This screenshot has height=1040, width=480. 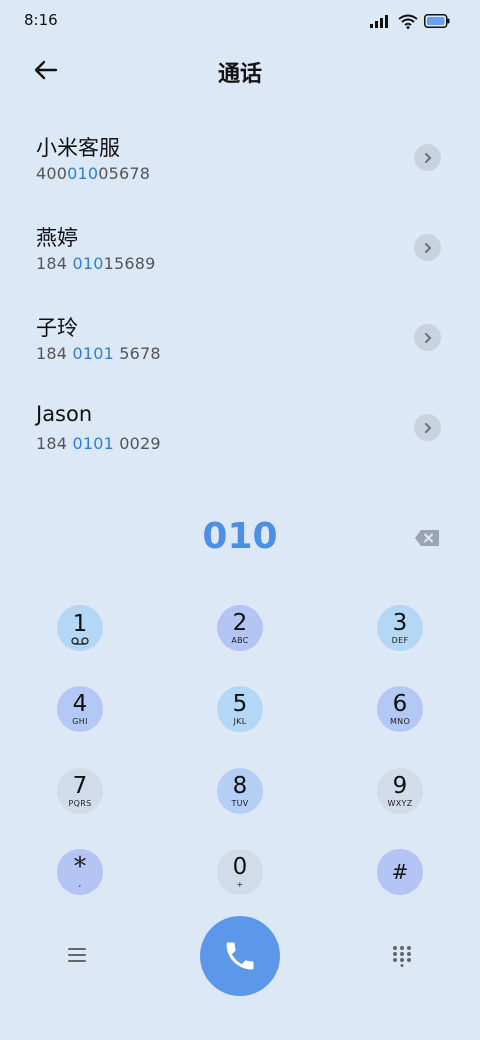 I want to click on key-9: 9 WXYZ, so click(x=400, y=791).